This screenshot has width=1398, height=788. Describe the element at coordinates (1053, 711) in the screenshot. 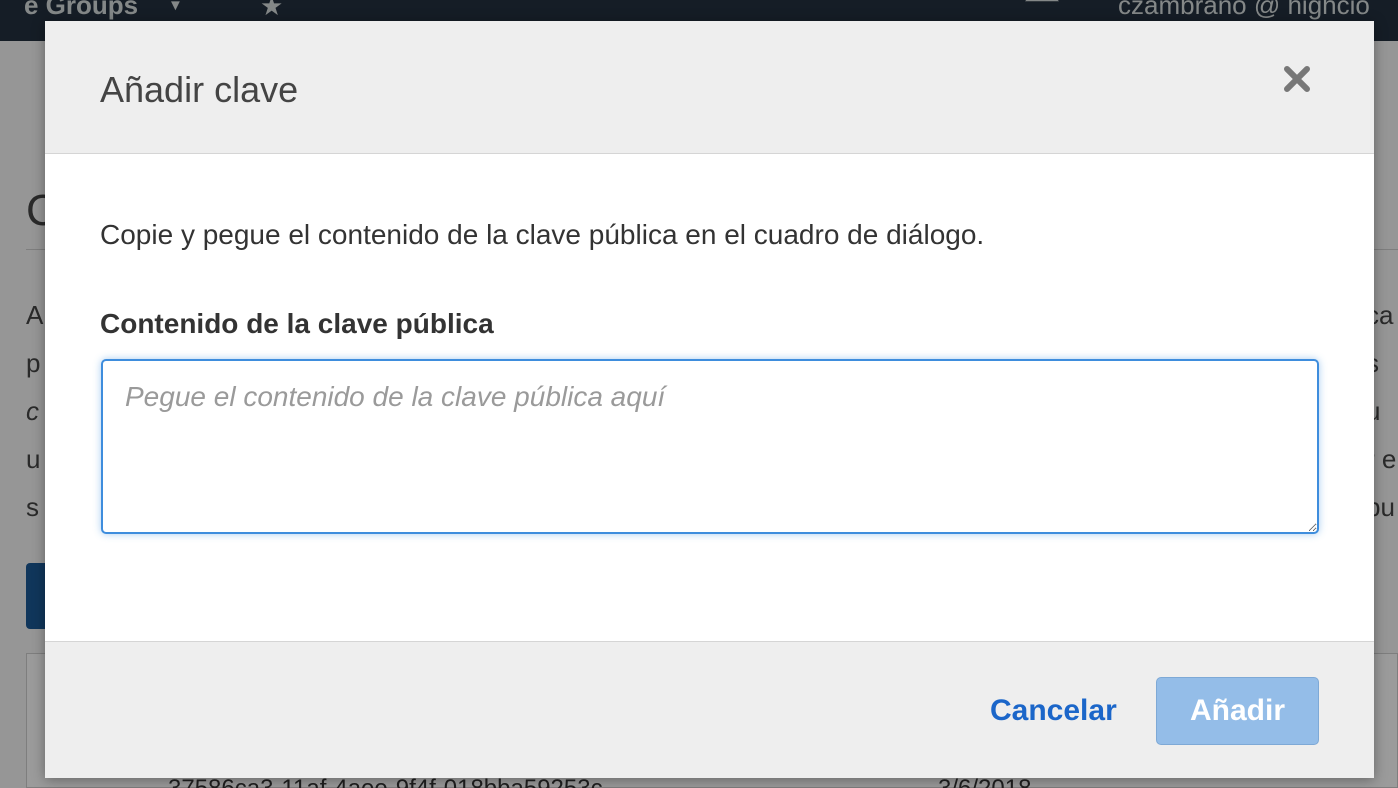

I see `cancel-button: Cancelar` at that location.